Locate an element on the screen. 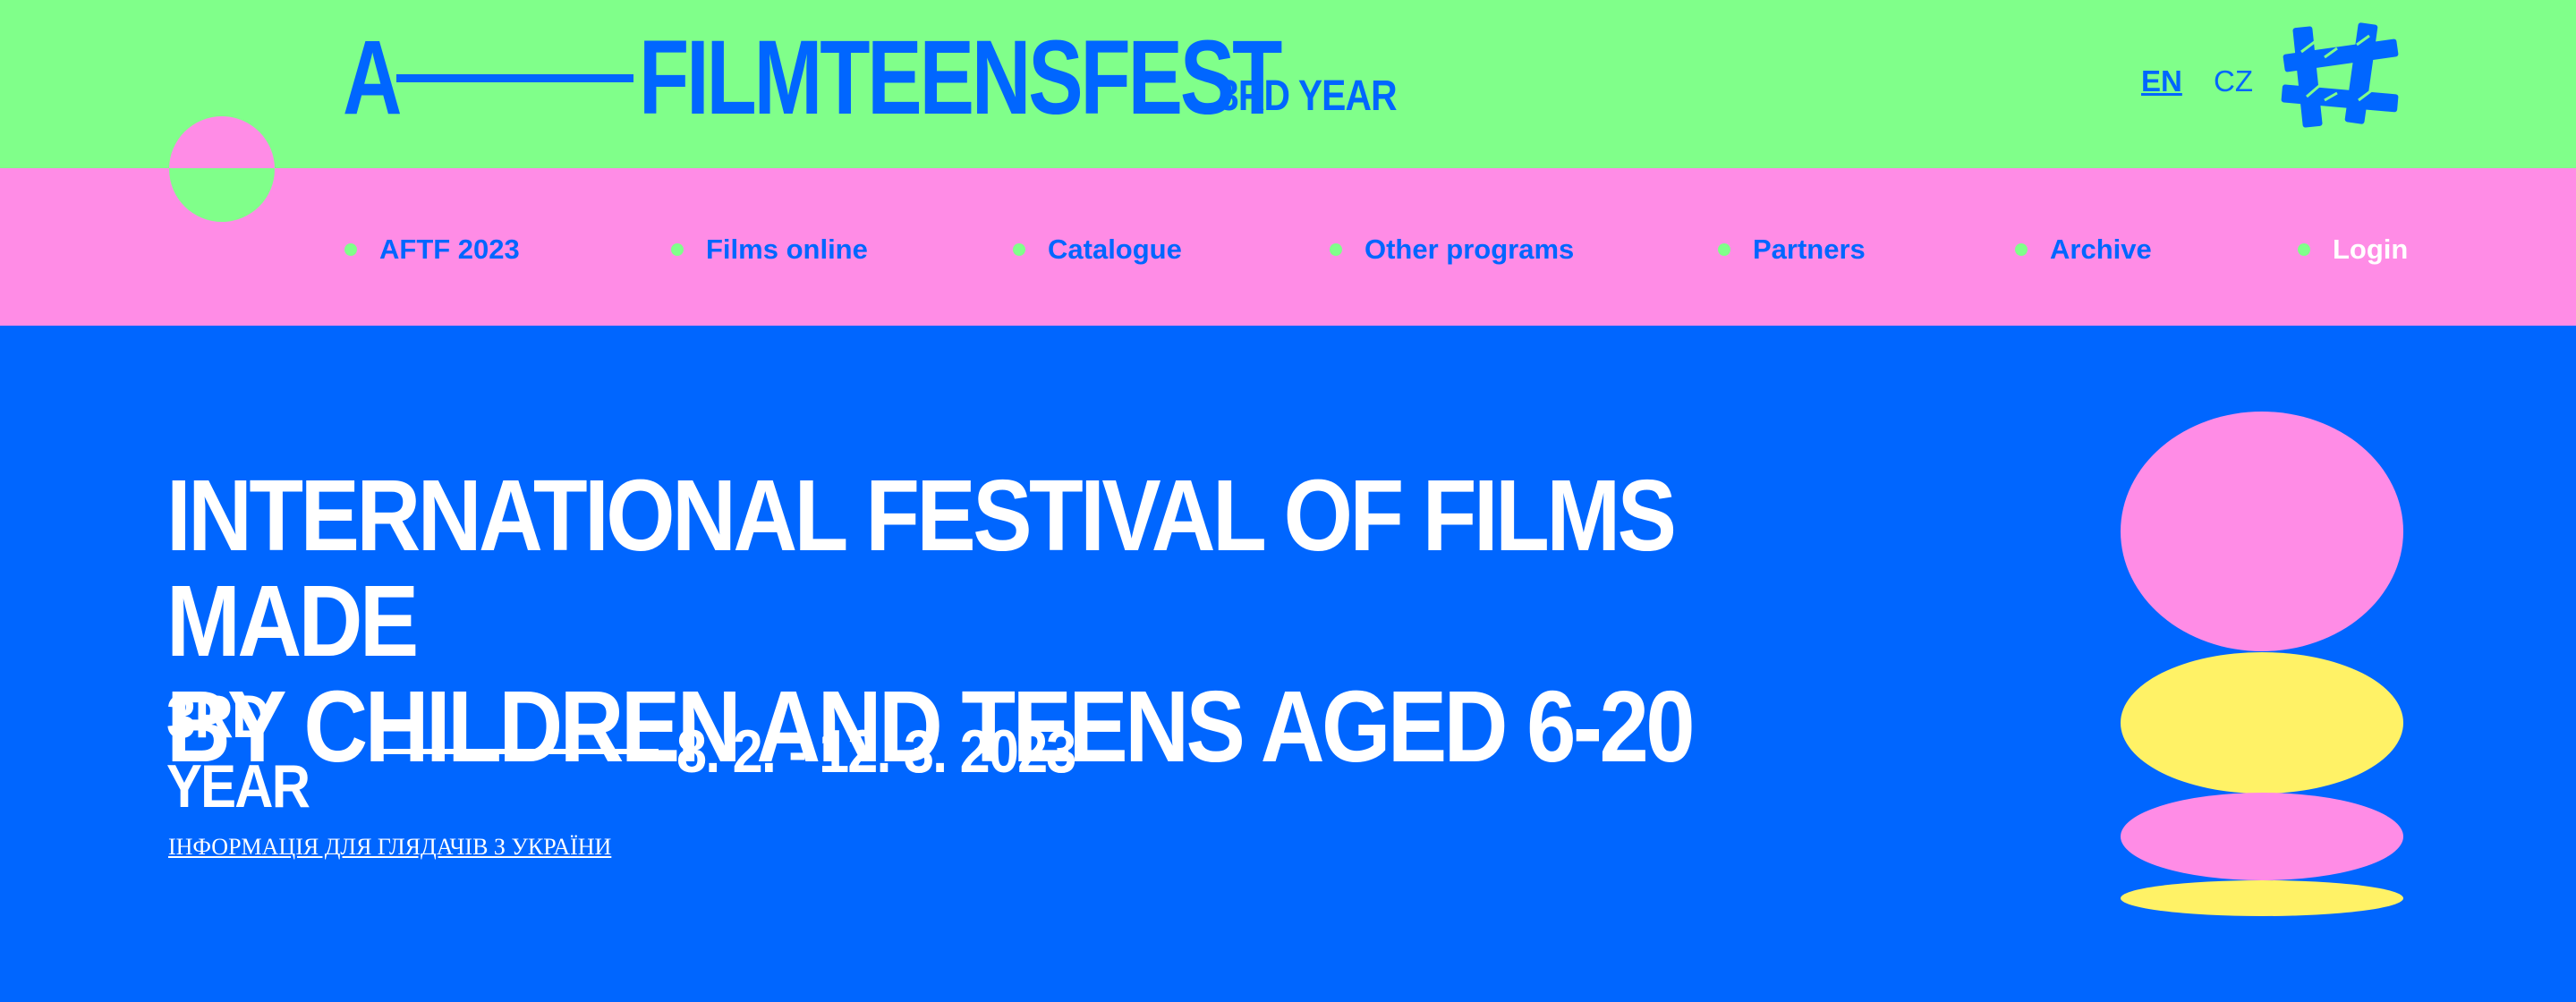 The image size is (2576, 1002). hero-dates: 8. 2. - 12. 3. 2023 is located at coordinates (876, 751).